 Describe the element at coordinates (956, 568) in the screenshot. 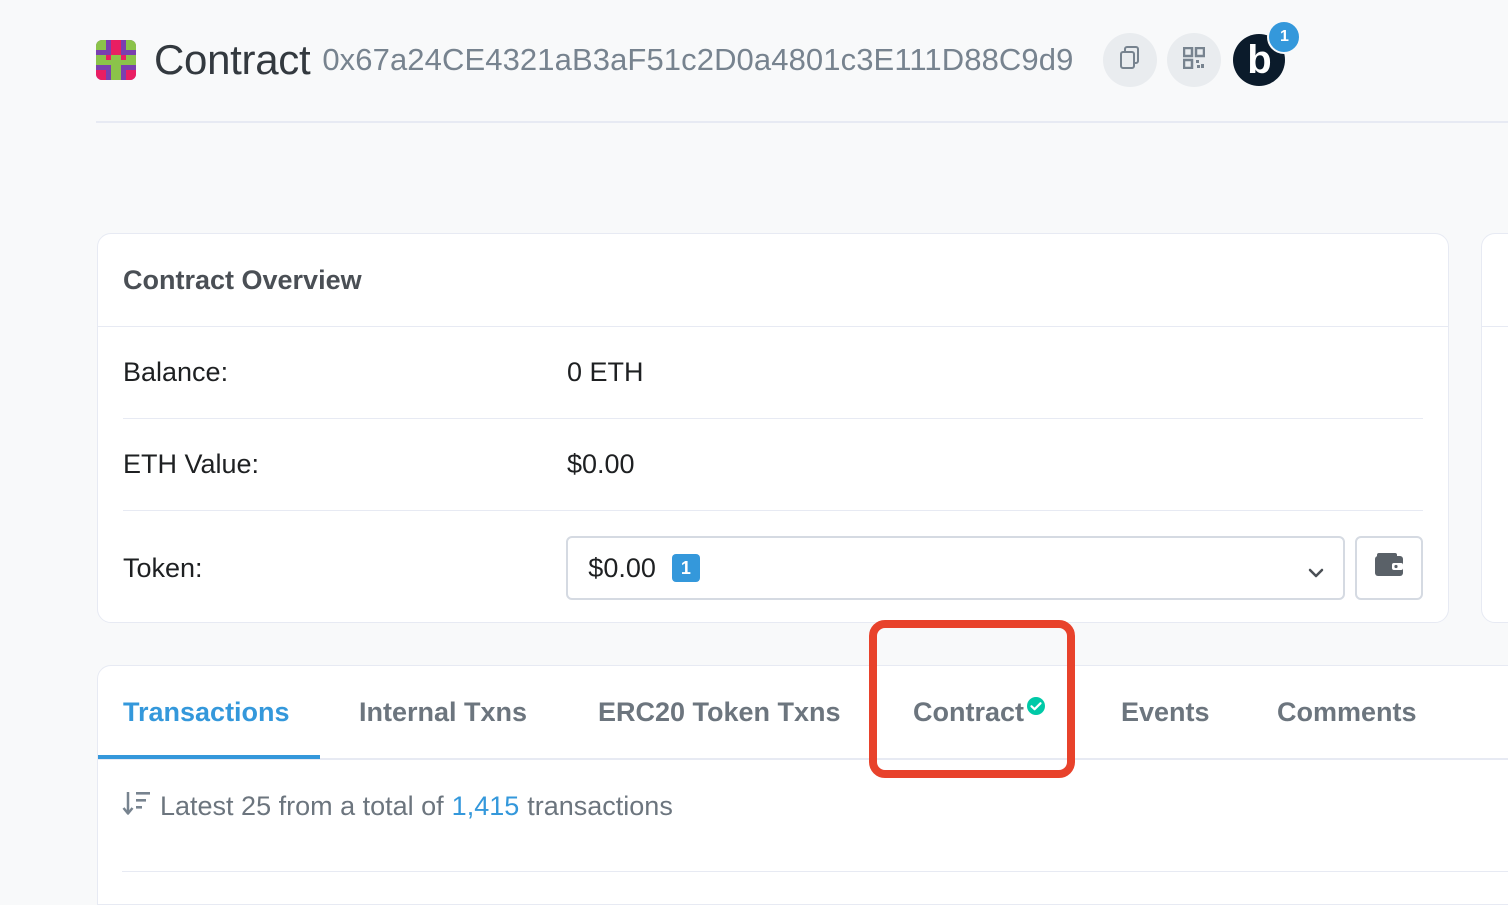

I see `token-dropdown: $0.00 1` at that location.